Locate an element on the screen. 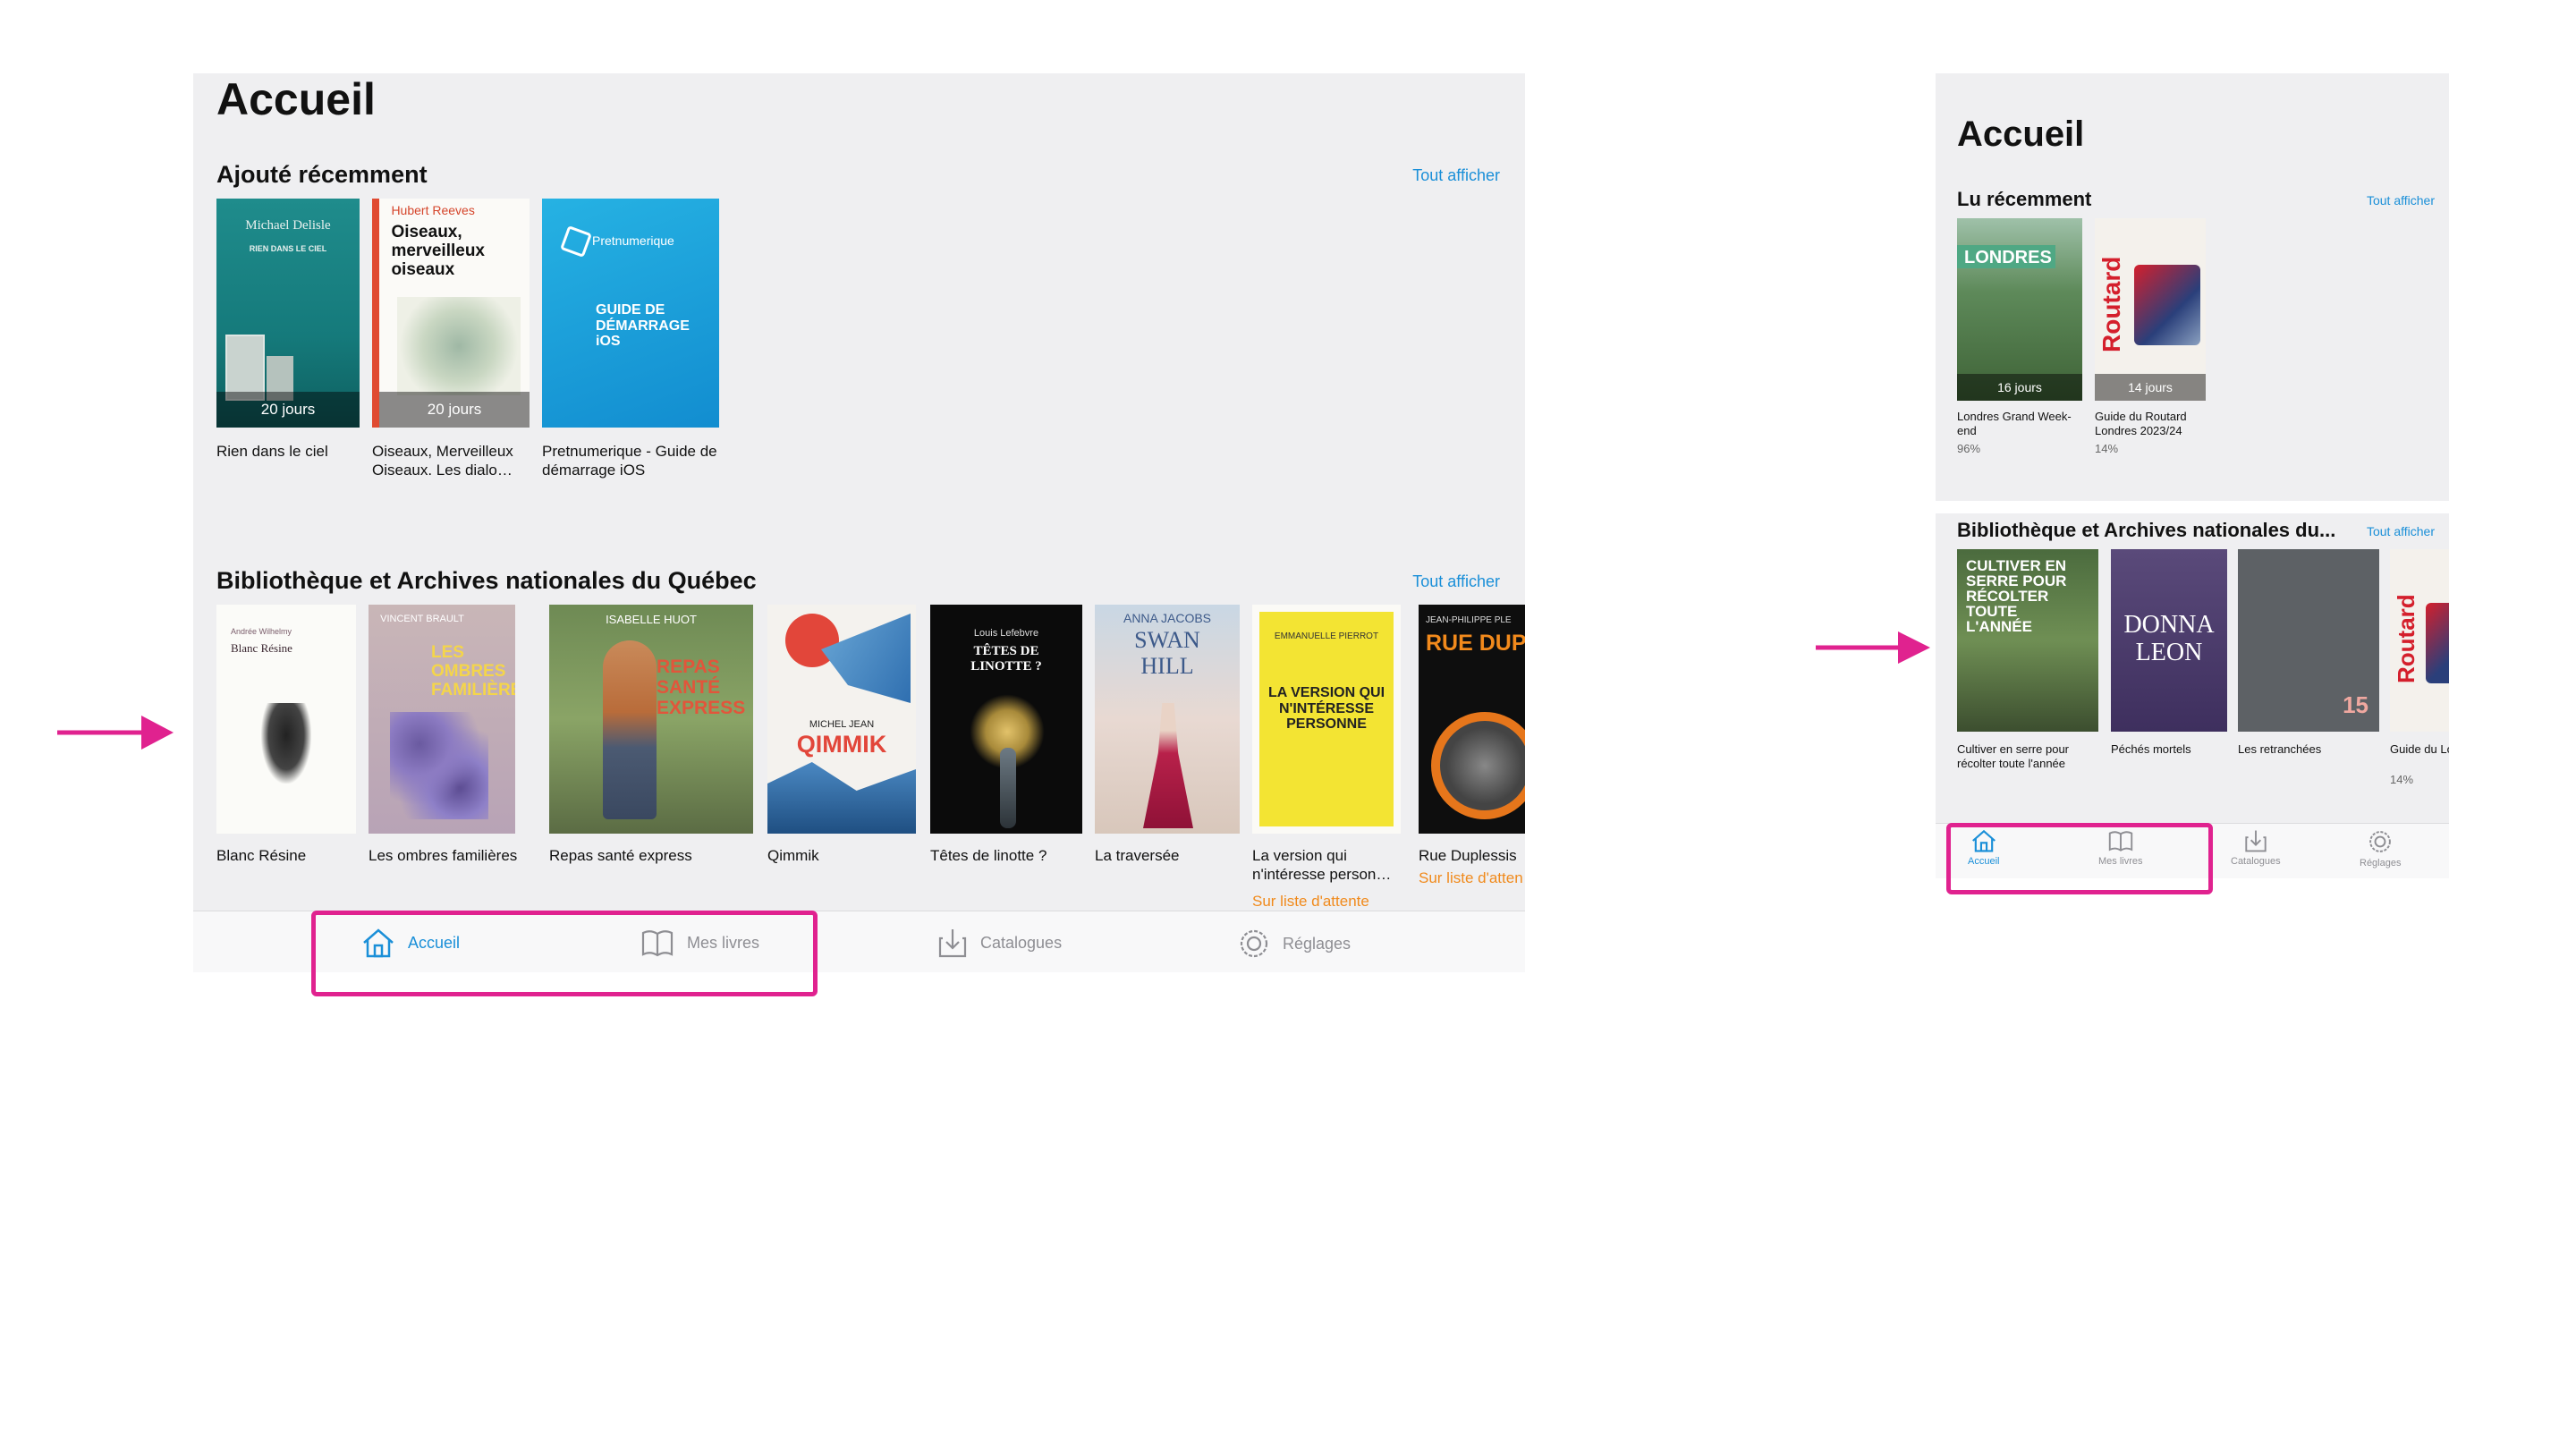 This screenshot has height=1449, width=2576. cover-author: VINCENT BRAULT is located at coordinates (422, 619).